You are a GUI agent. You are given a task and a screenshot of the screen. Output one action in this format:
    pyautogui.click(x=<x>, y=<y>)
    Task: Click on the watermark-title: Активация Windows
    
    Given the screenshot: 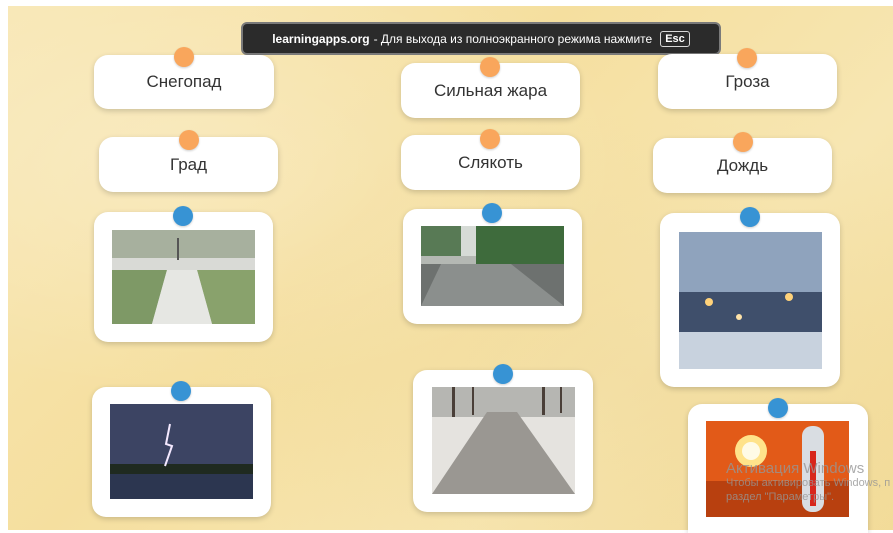 What is the action you would take?
    pyautogui.click(x=795, y=468)
    